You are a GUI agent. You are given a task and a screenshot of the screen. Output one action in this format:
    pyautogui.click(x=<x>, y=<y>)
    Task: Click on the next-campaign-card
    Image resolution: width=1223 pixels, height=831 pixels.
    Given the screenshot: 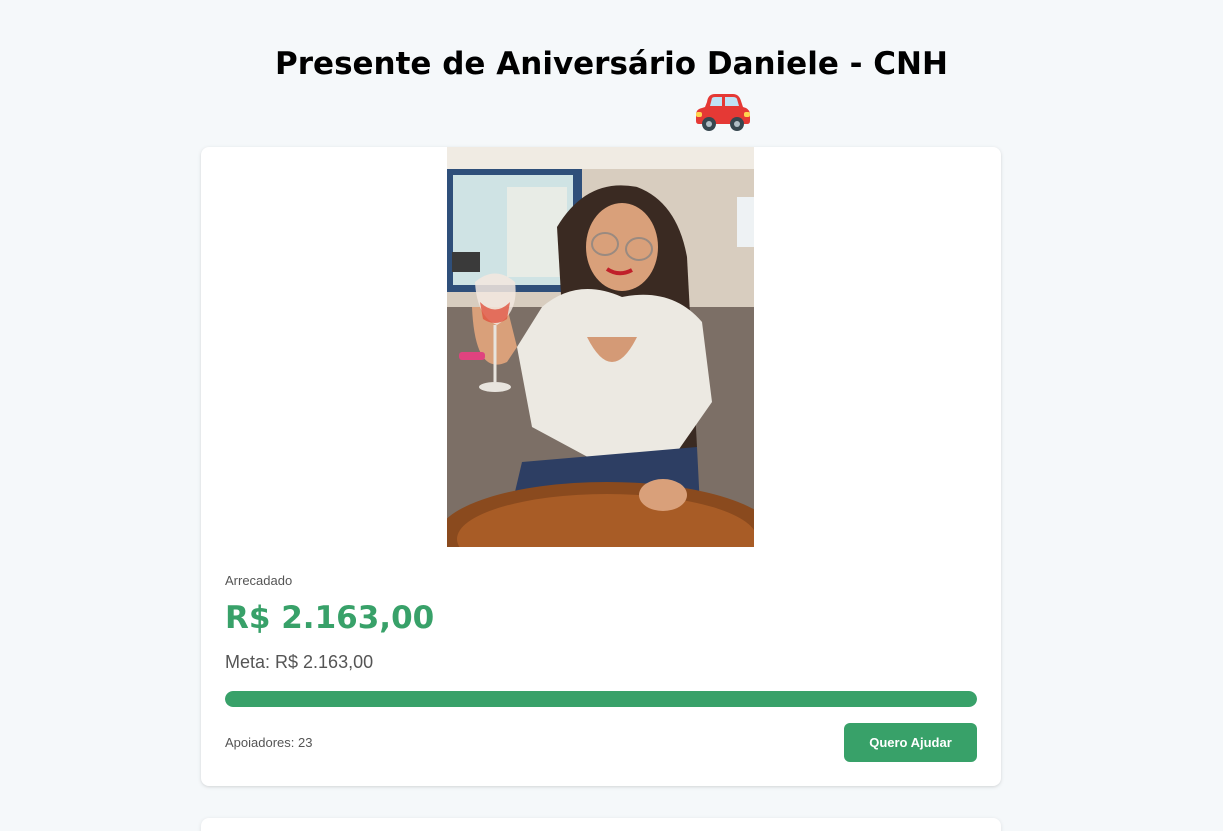 What is the action you would take?
    pyautogui.click(x=601, y=824)
    